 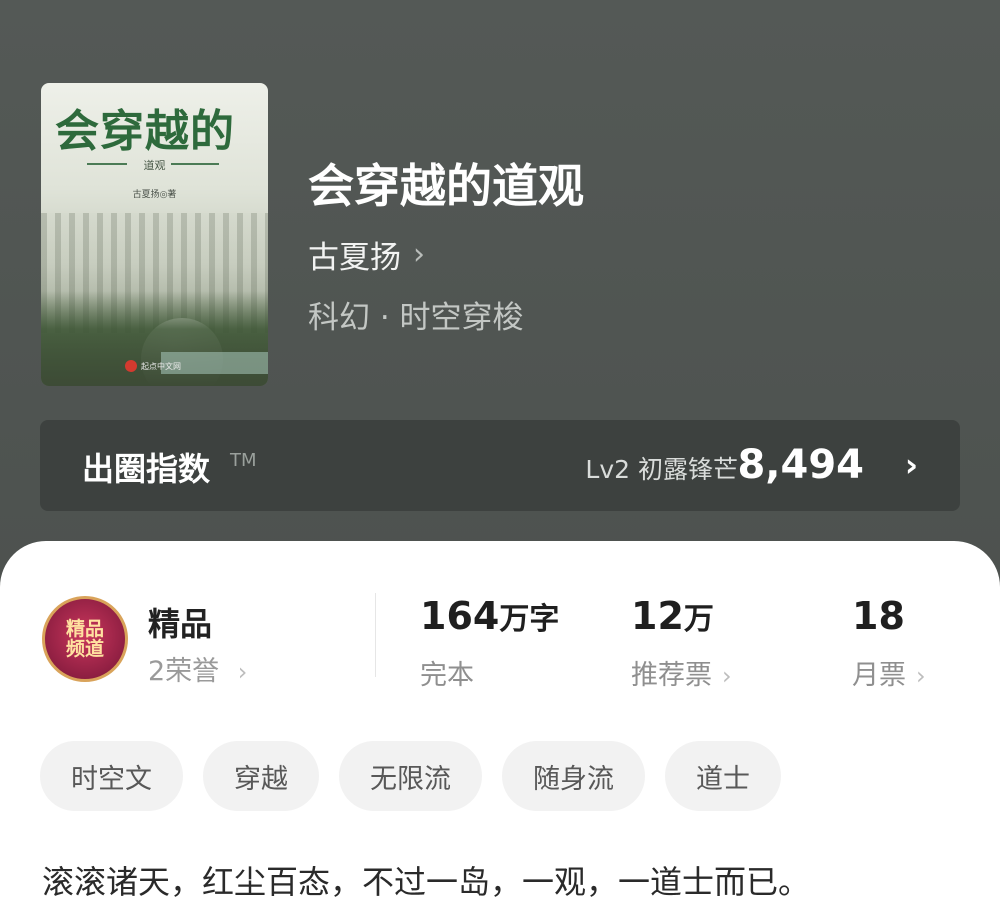 I want to click on recommend-num: 12, so click(x=657, y=616).